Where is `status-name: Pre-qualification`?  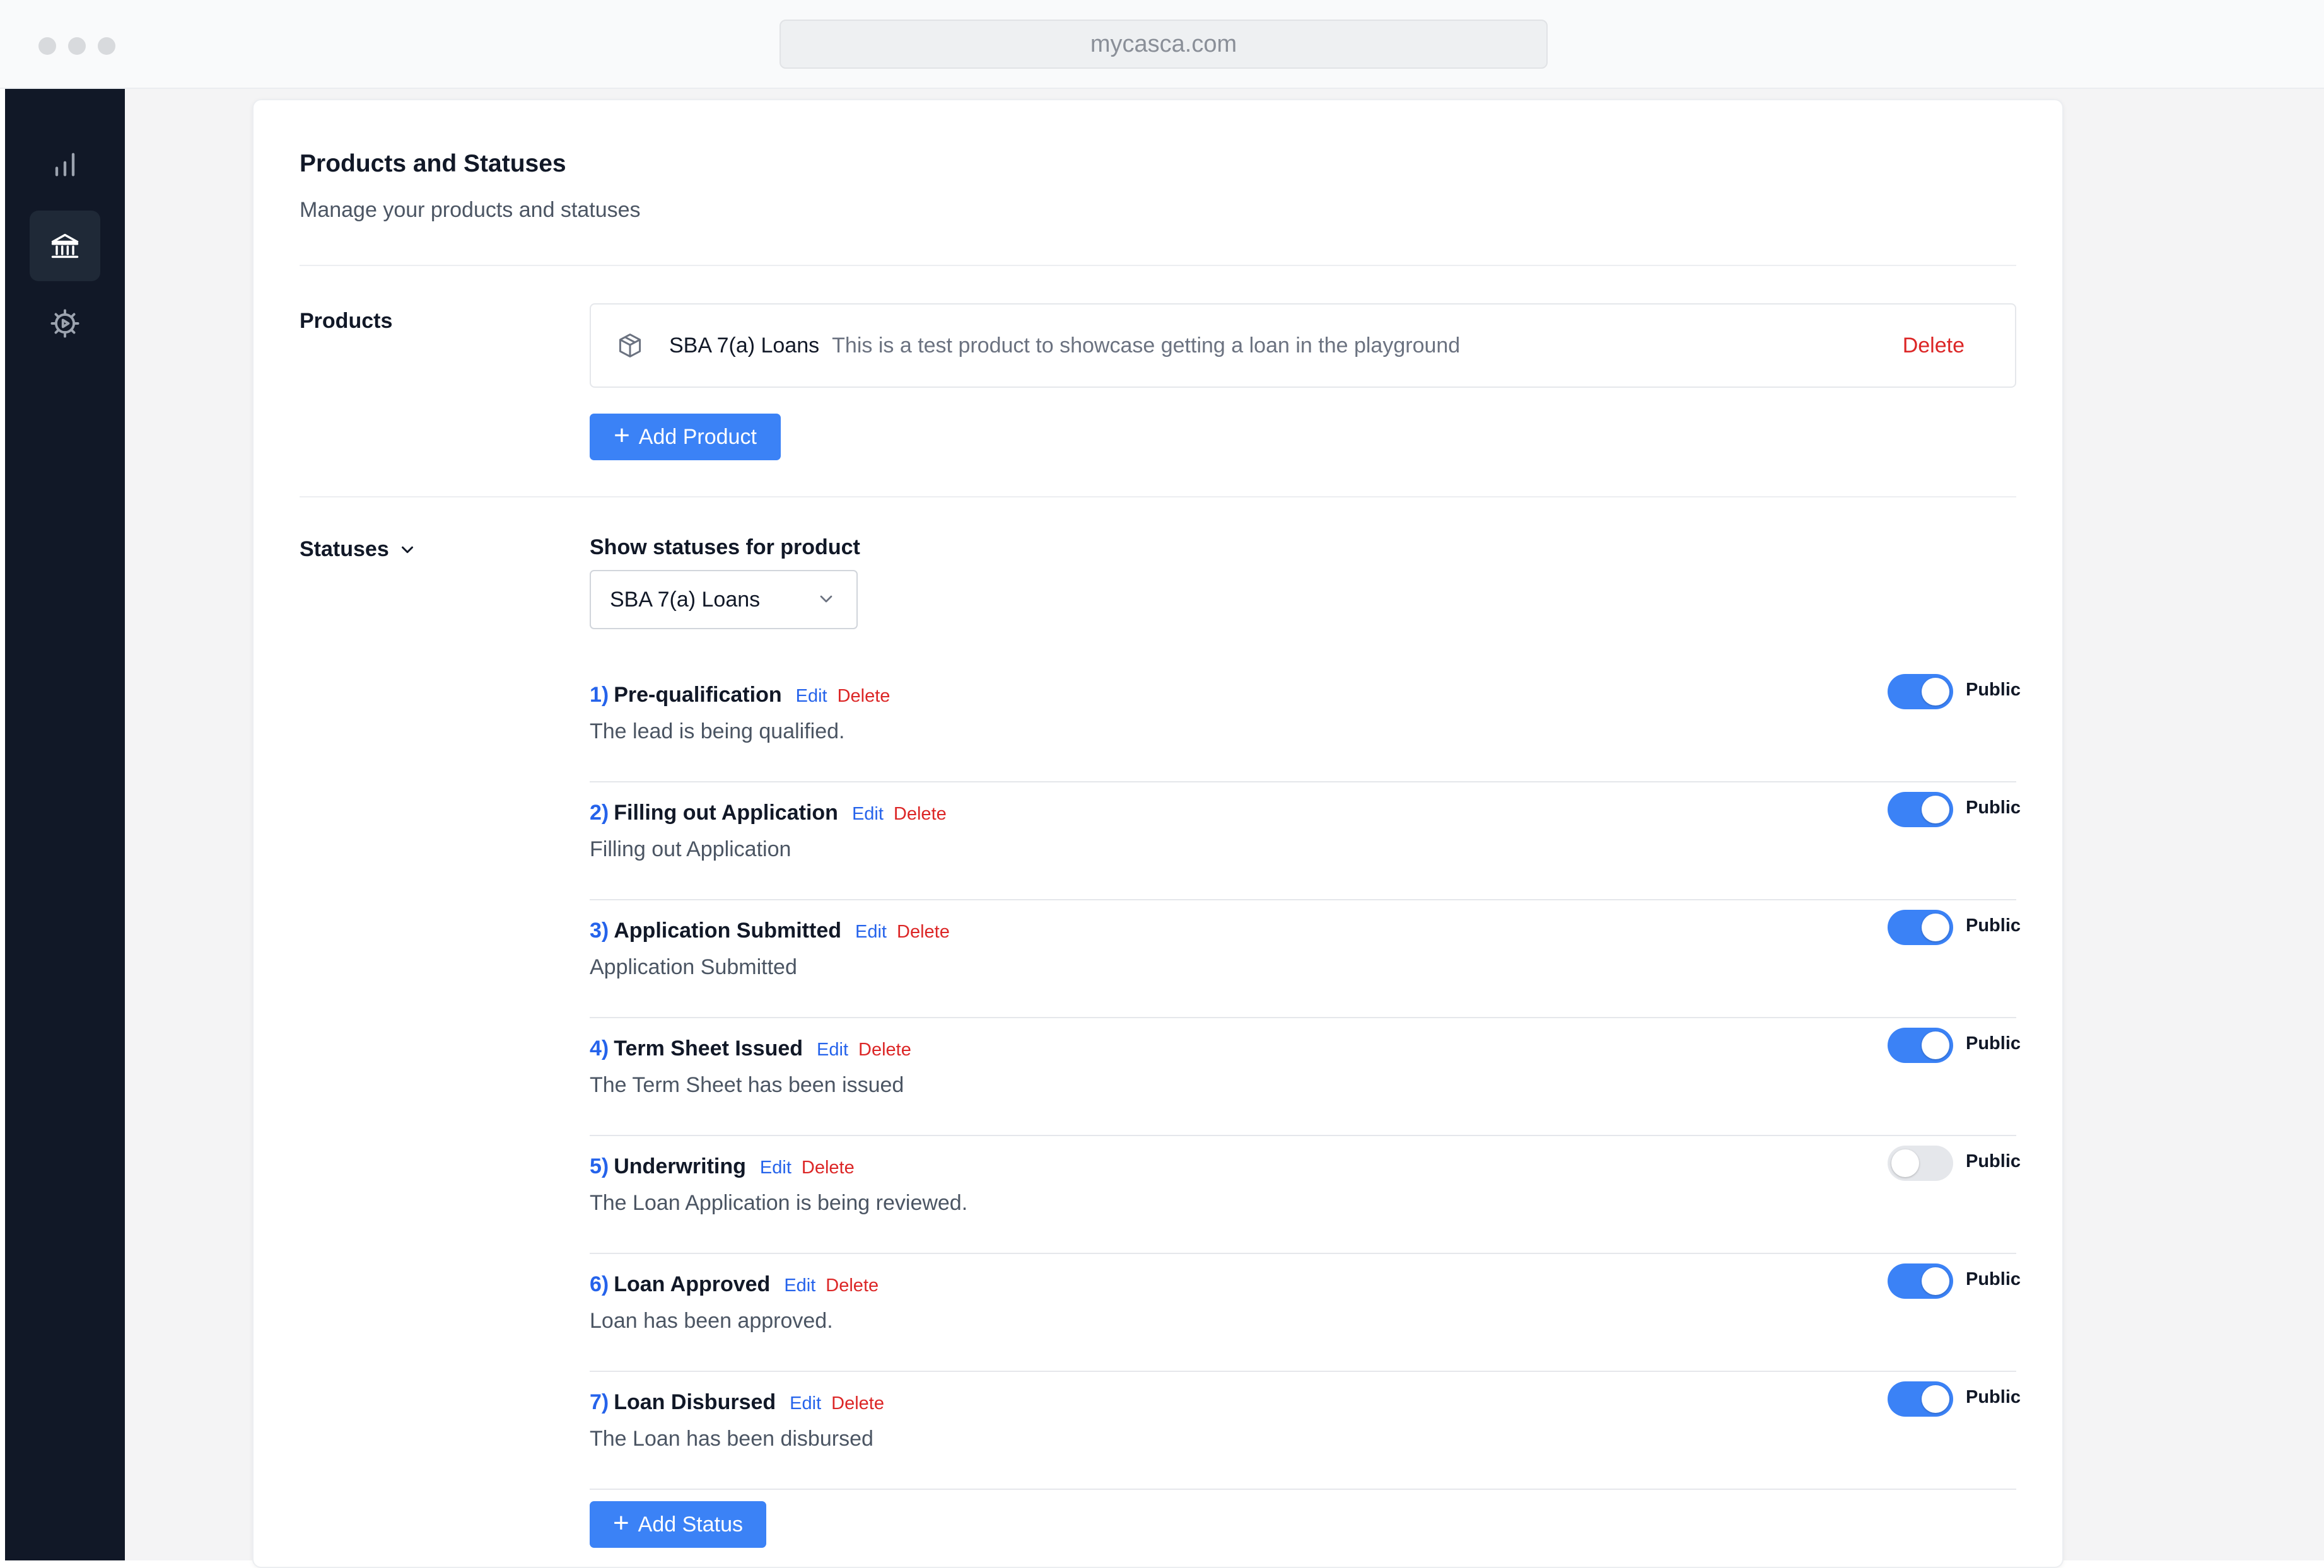 status-name: Pre-qualification is located at coordinates (698, 695).